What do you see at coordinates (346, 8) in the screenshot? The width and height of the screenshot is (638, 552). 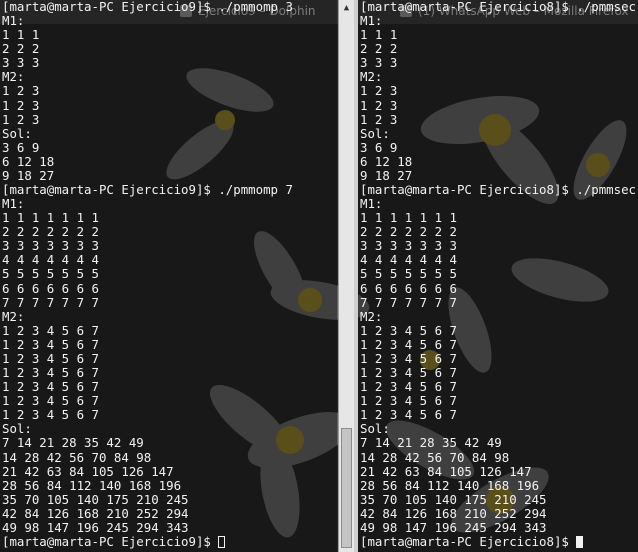 I see `arrow-up-icon: ▲` at bounding box center [346, 8].